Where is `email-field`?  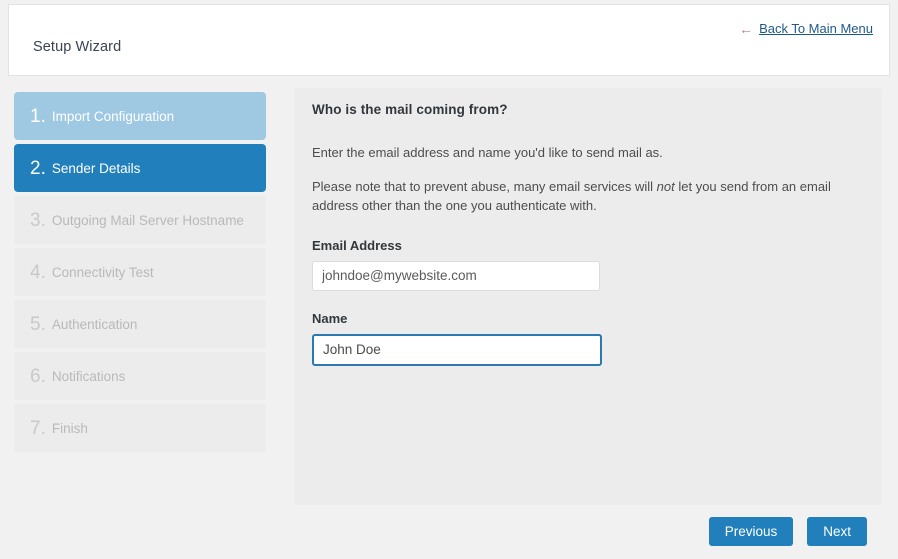
email-field is located at coordinates (456, 275).